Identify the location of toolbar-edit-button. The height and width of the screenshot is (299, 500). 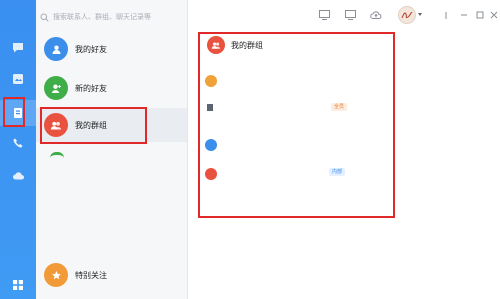
(324, 15).